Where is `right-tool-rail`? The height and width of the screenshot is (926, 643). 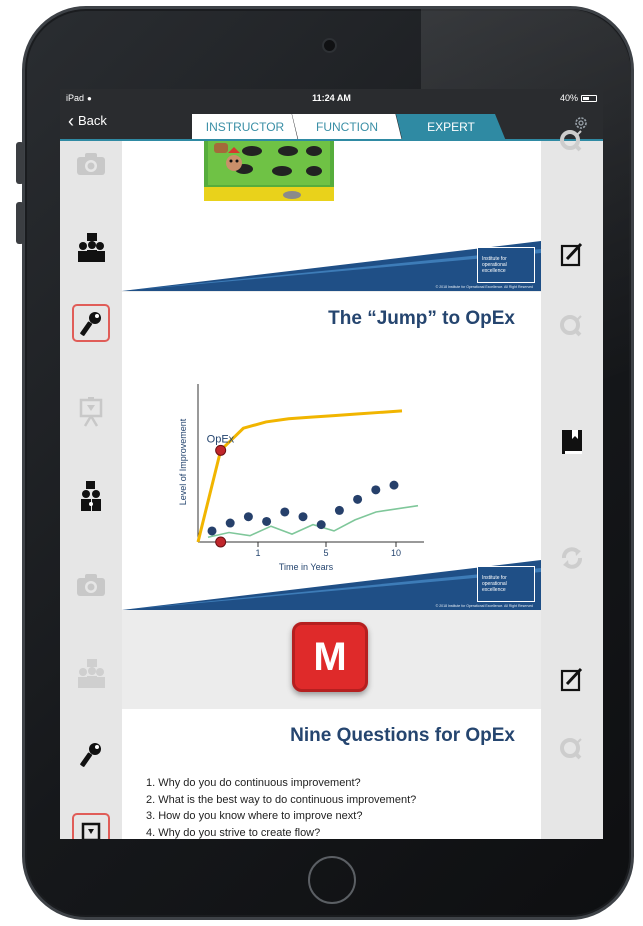 right-tool-rail is located at coordinates (572, 484).